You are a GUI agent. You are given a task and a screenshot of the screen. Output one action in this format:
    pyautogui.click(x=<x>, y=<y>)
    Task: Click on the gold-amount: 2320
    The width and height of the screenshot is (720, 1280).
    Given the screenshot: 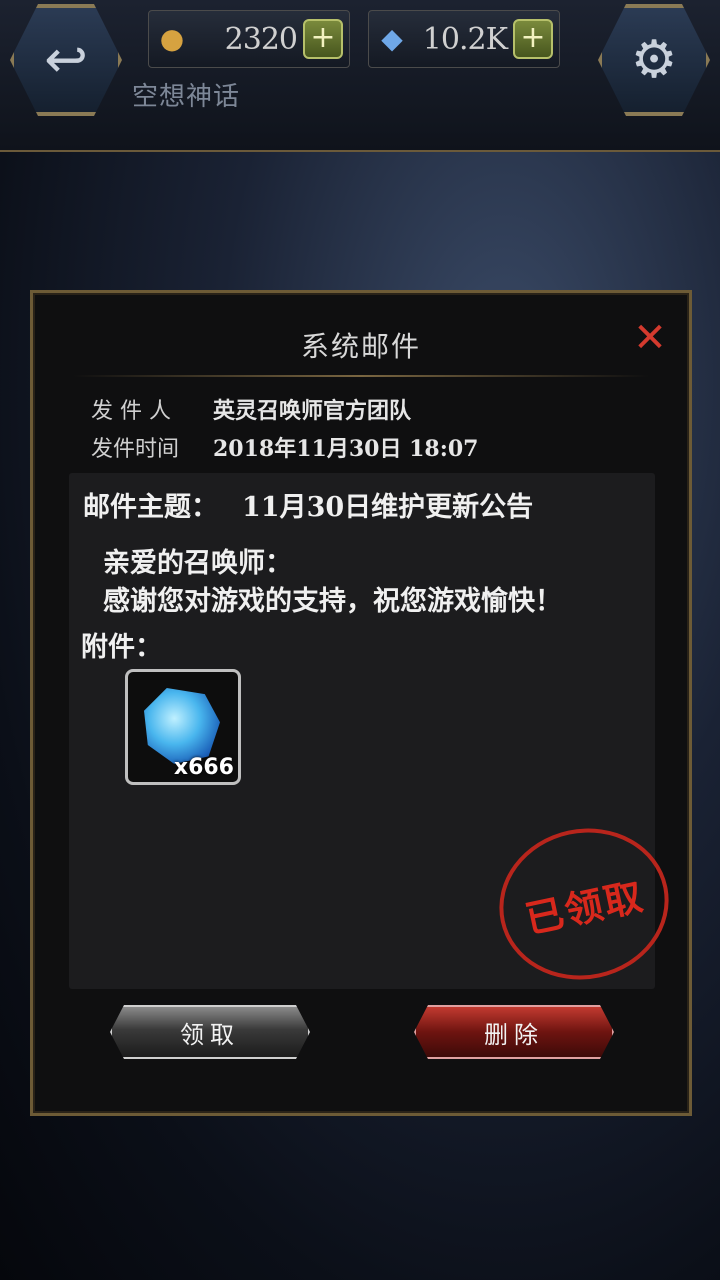 What is the action you would take?
    pyautogui.click(x=261, y=39)
    